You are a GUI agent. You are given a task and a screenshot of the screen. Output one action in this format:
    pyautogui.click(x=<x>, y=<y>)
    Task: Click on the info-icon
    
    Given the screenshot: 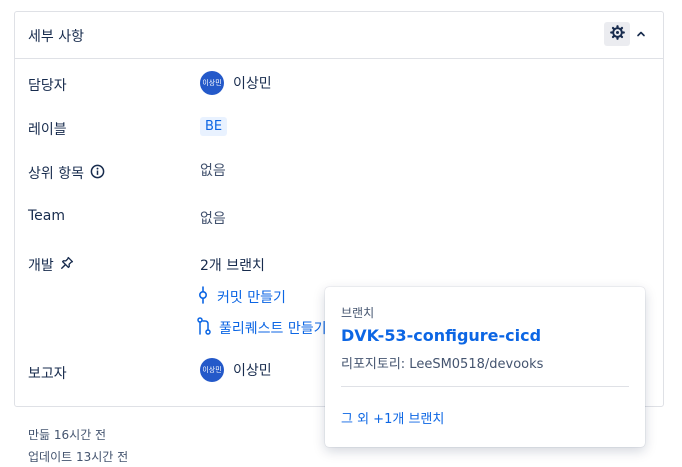 What is the action you would take?
    pyautogui.click(x=97, y=173)
    